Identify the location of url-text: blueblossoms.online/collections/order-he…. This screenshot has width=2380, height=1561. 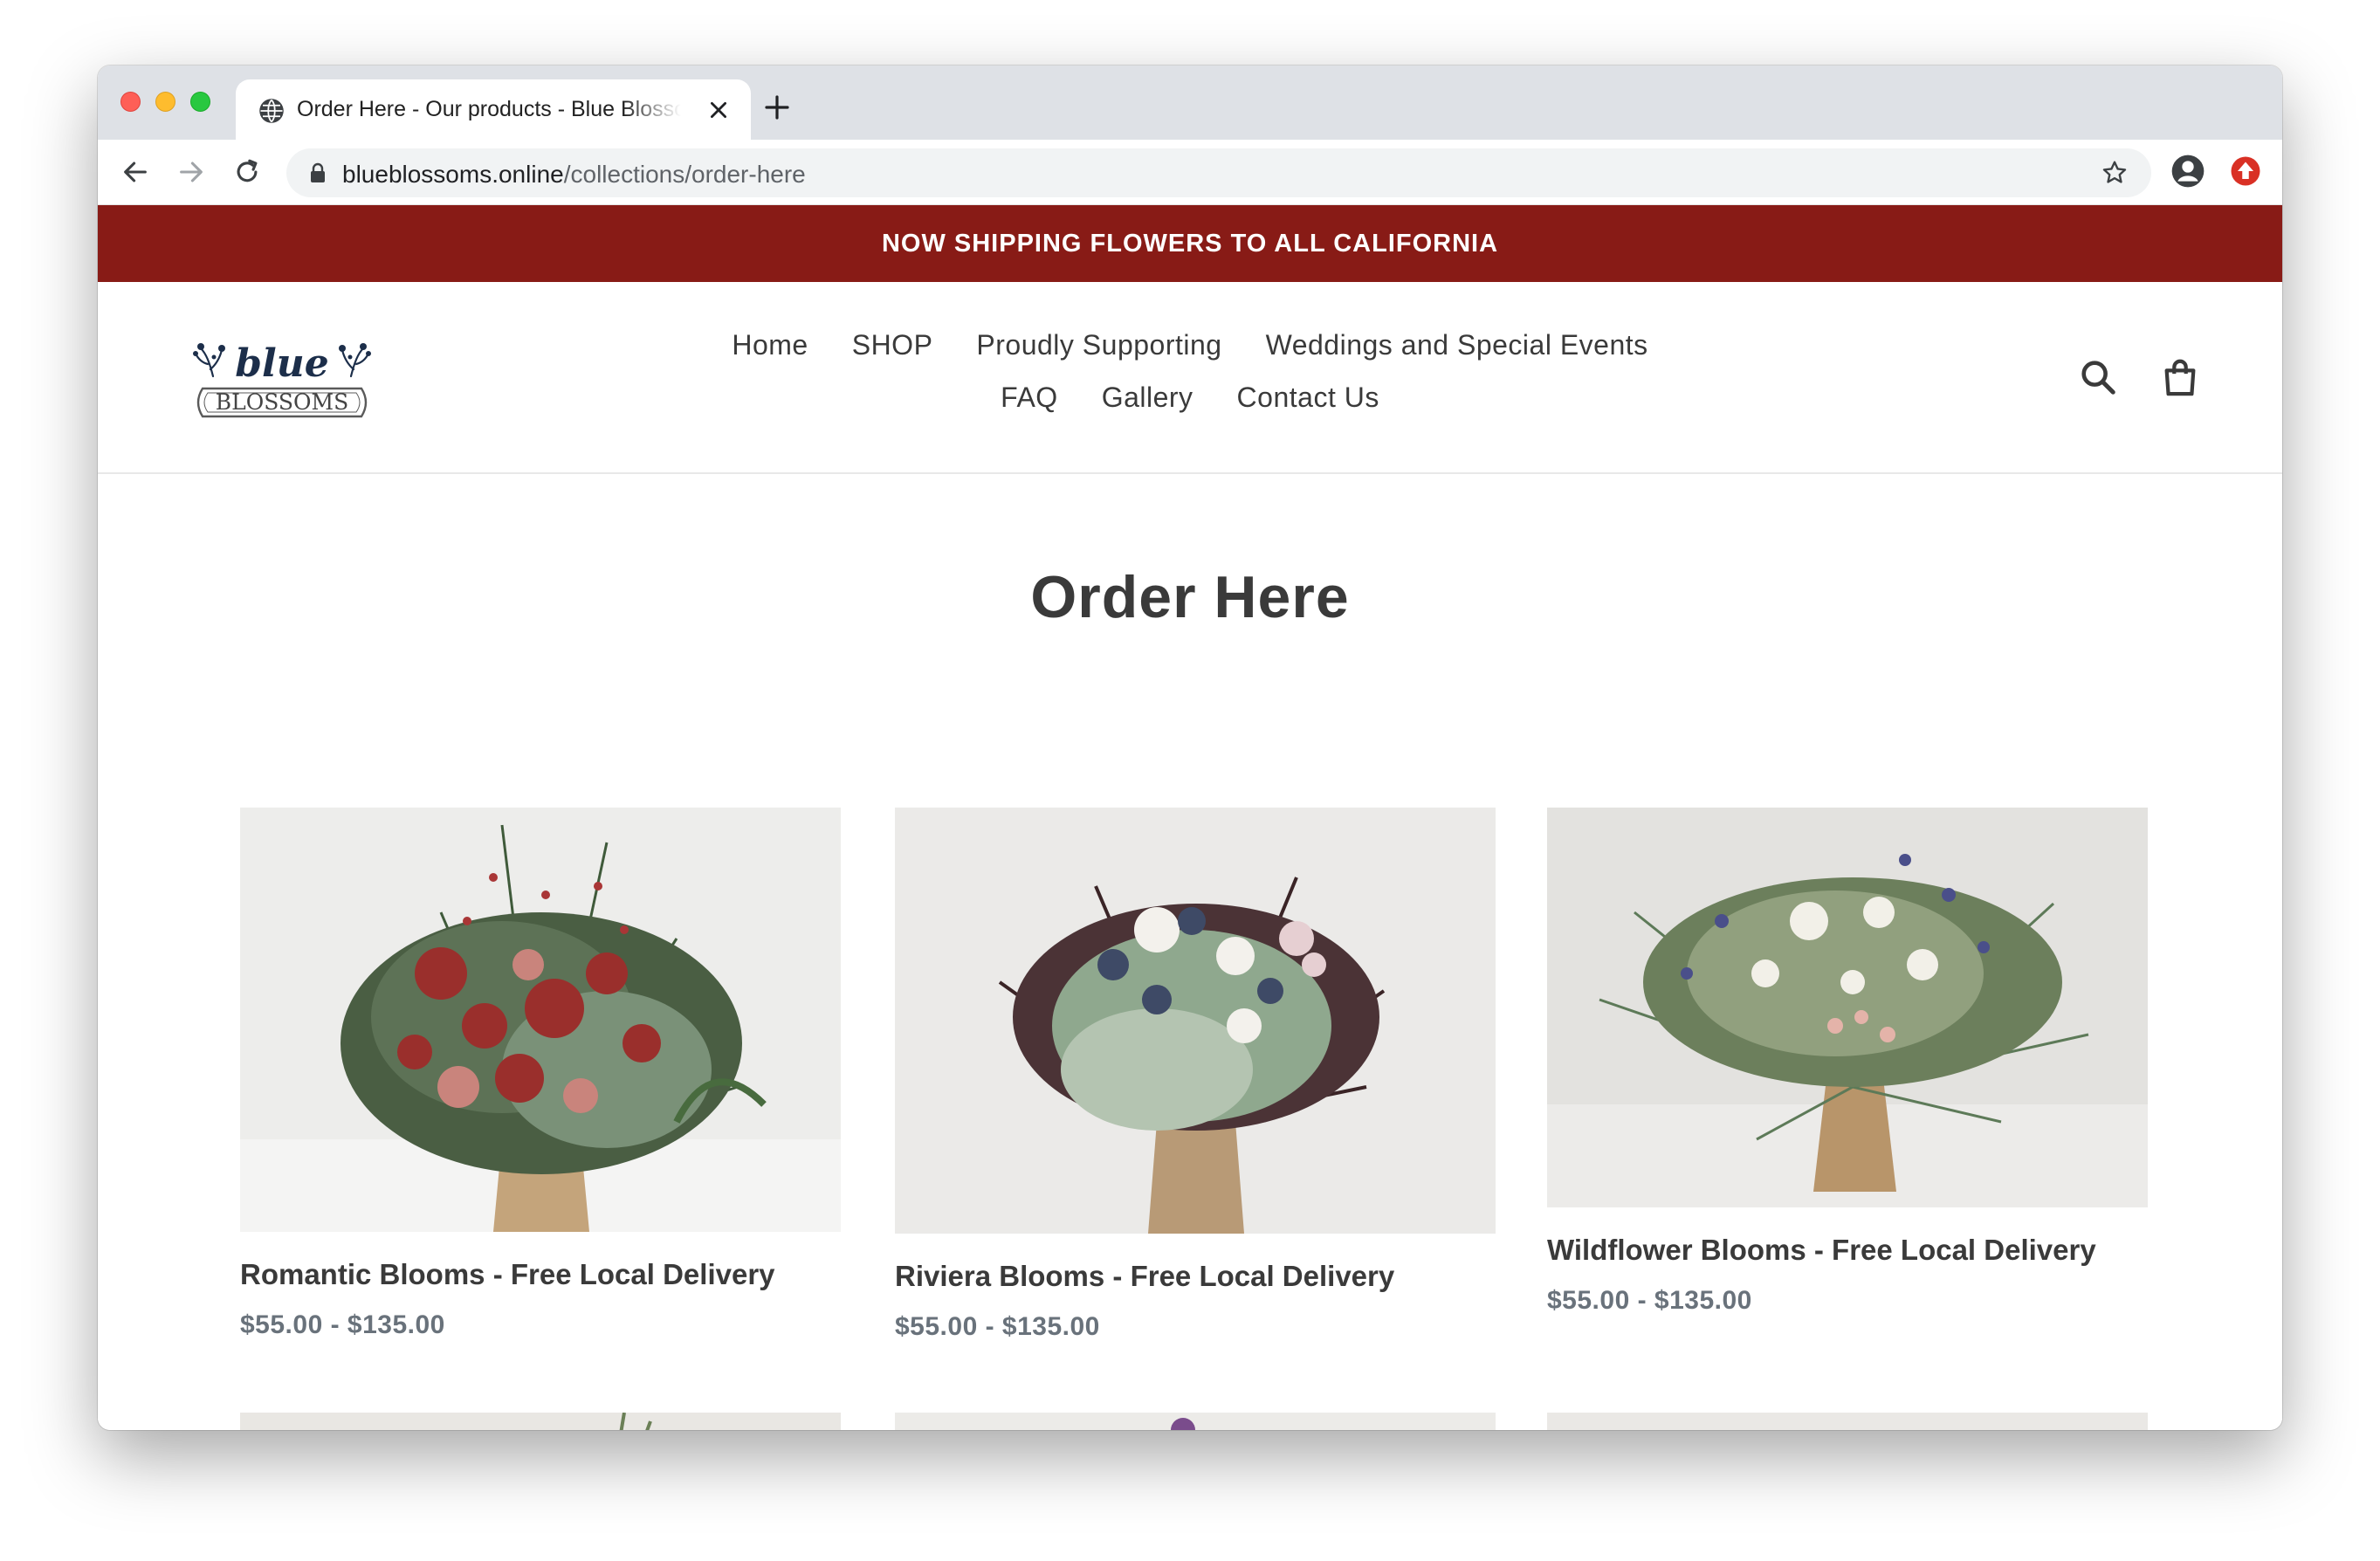
(574, 175).